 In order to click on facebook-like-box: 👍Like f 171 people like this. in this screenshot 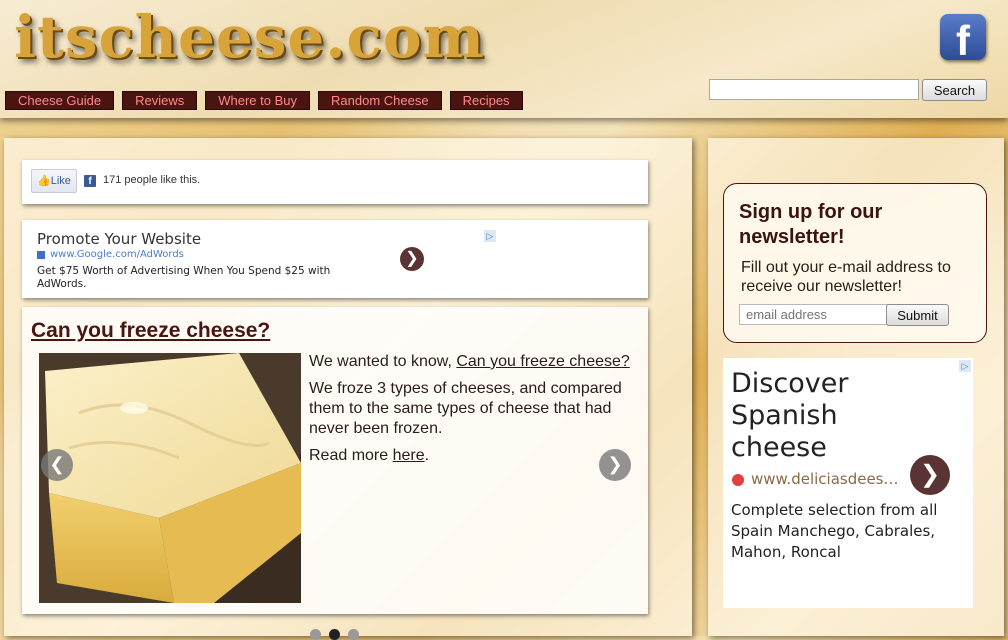, I will do `click(335, 182)`.